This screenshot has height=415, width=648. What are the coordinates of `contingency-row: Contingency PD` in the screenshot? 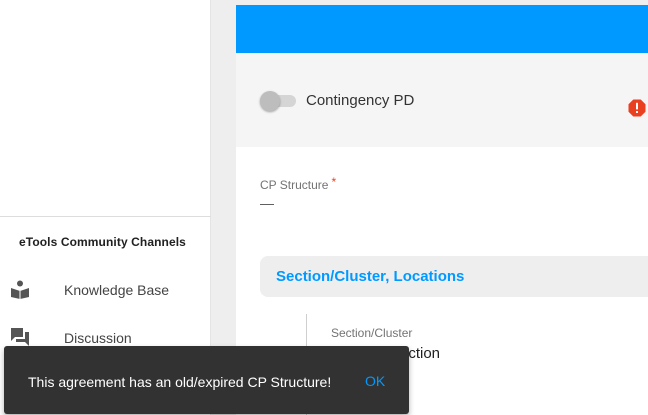 It's located at (442, 100).